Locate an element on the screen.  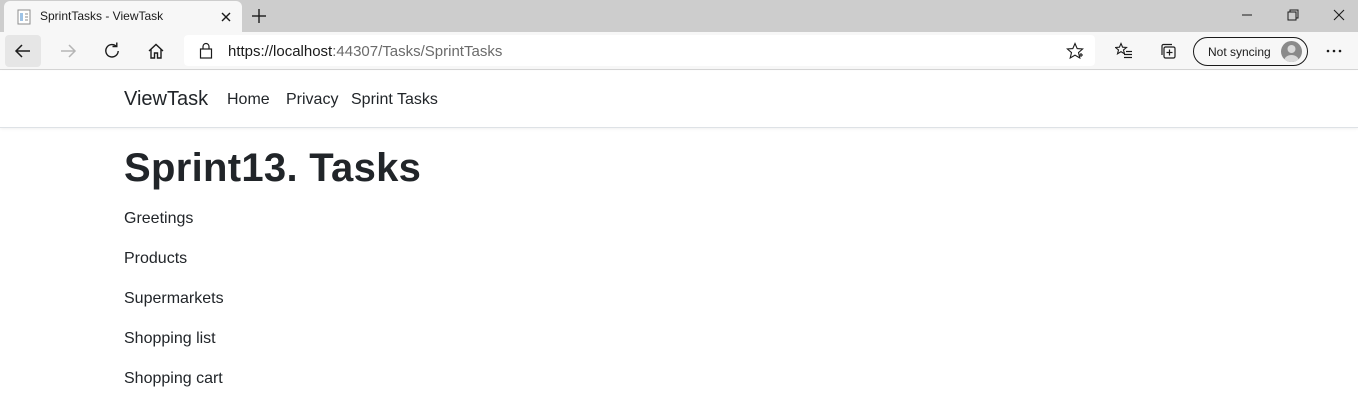
star-icon is located at coordinates (1075, 53).